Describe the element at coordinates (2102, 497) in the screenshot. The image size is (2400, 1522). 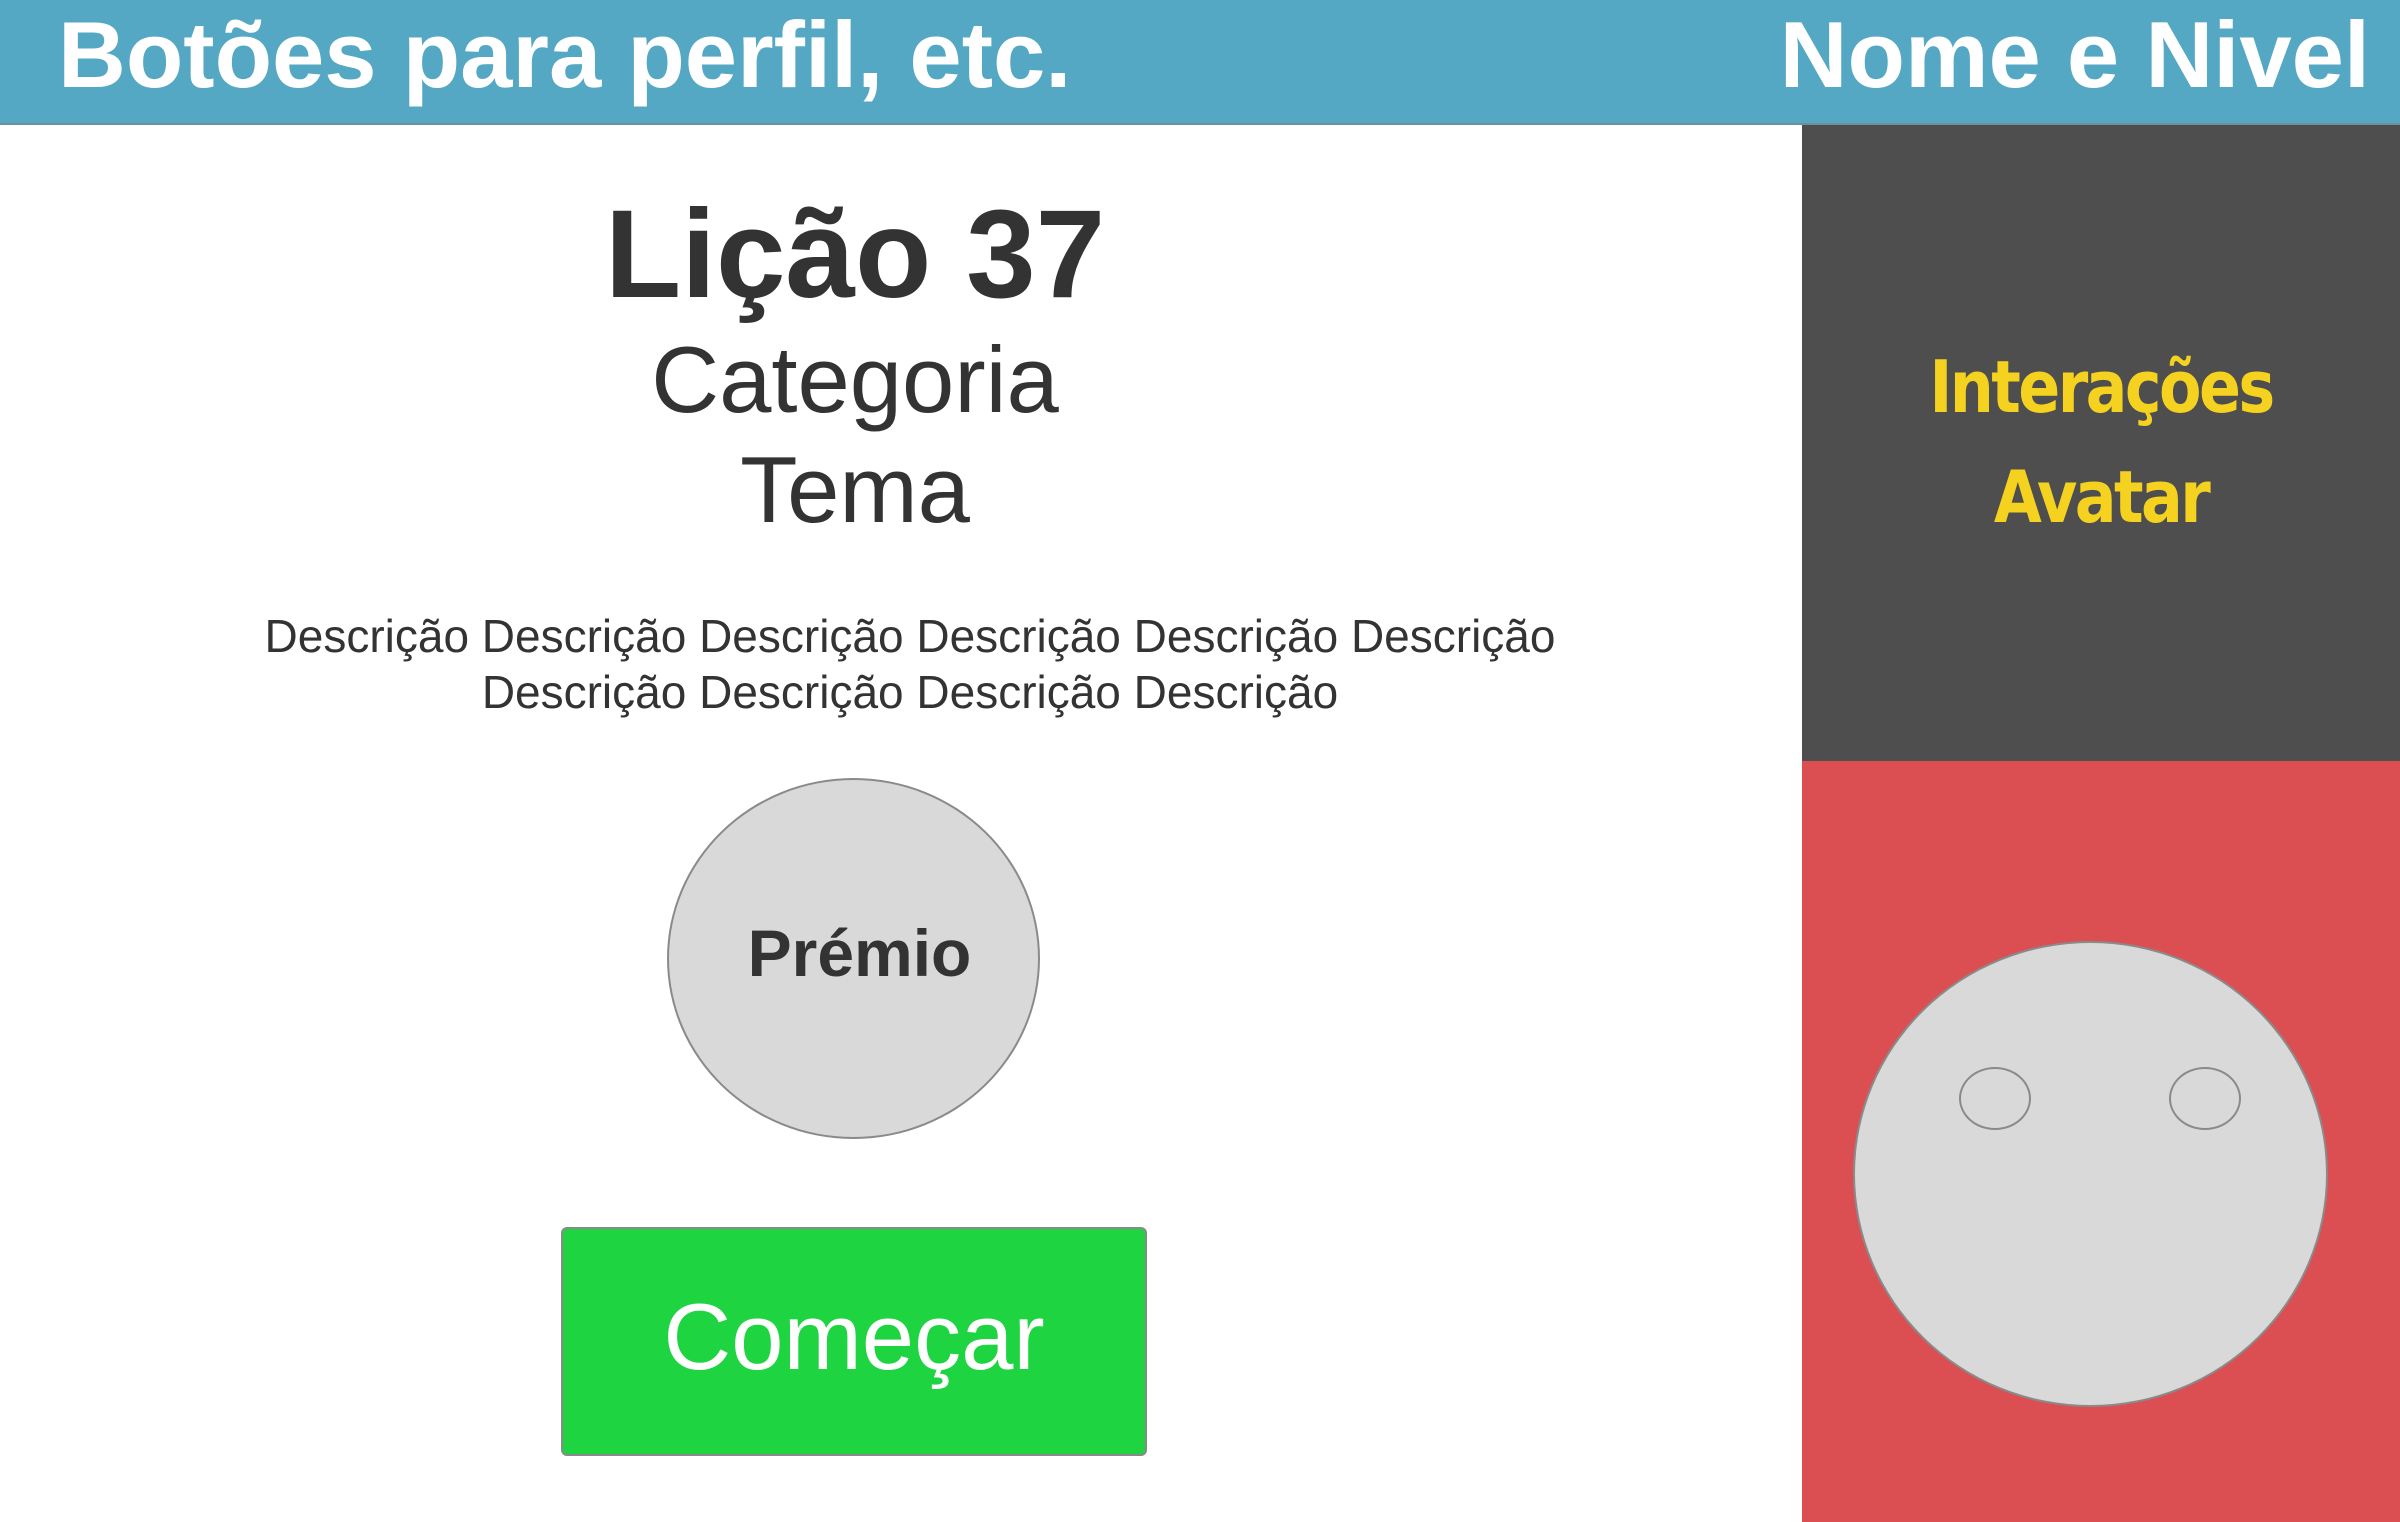
I see `avatar-interactions-line2: Avatar` at that location.